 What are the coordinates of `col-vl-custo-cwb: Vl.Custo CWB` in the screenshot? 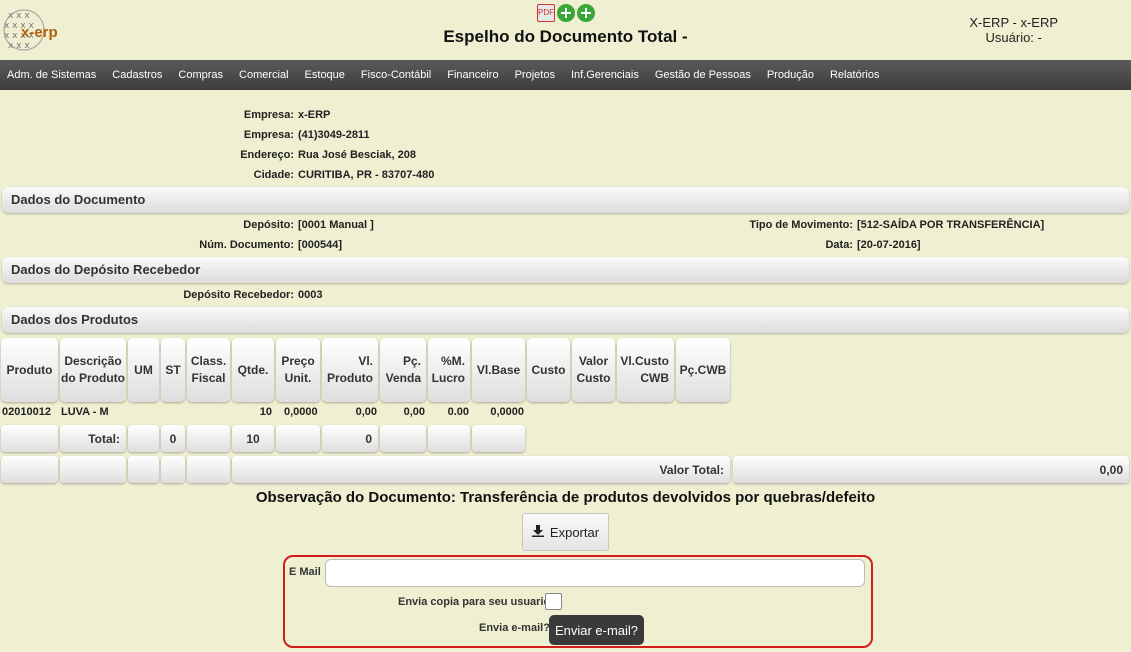 It's located at (645, 370).